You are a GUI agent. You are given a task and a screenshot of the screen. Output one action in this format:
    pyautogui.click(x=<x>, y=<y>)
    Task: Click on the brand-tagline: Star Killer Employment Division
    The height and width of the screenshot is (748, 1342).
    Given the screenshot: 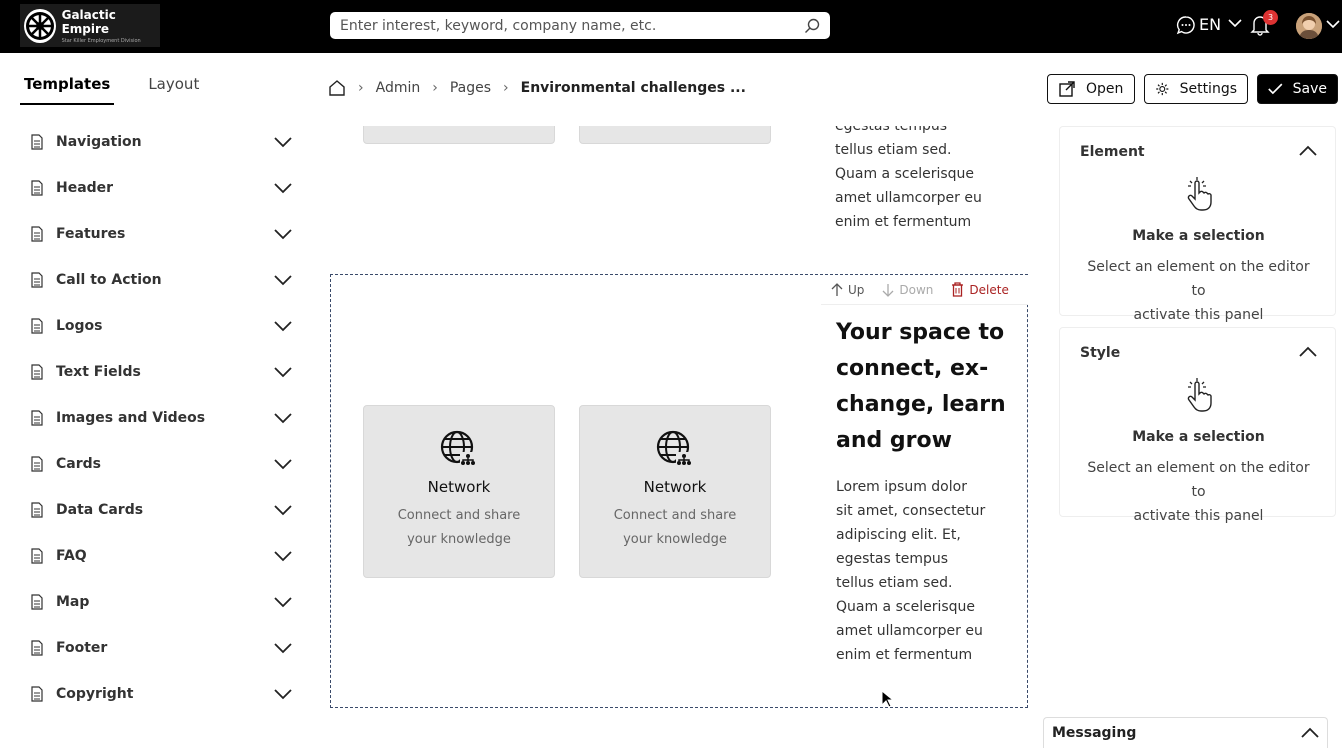 What is the action you would take?
    pyautogui.click(x=101, y=40)
    